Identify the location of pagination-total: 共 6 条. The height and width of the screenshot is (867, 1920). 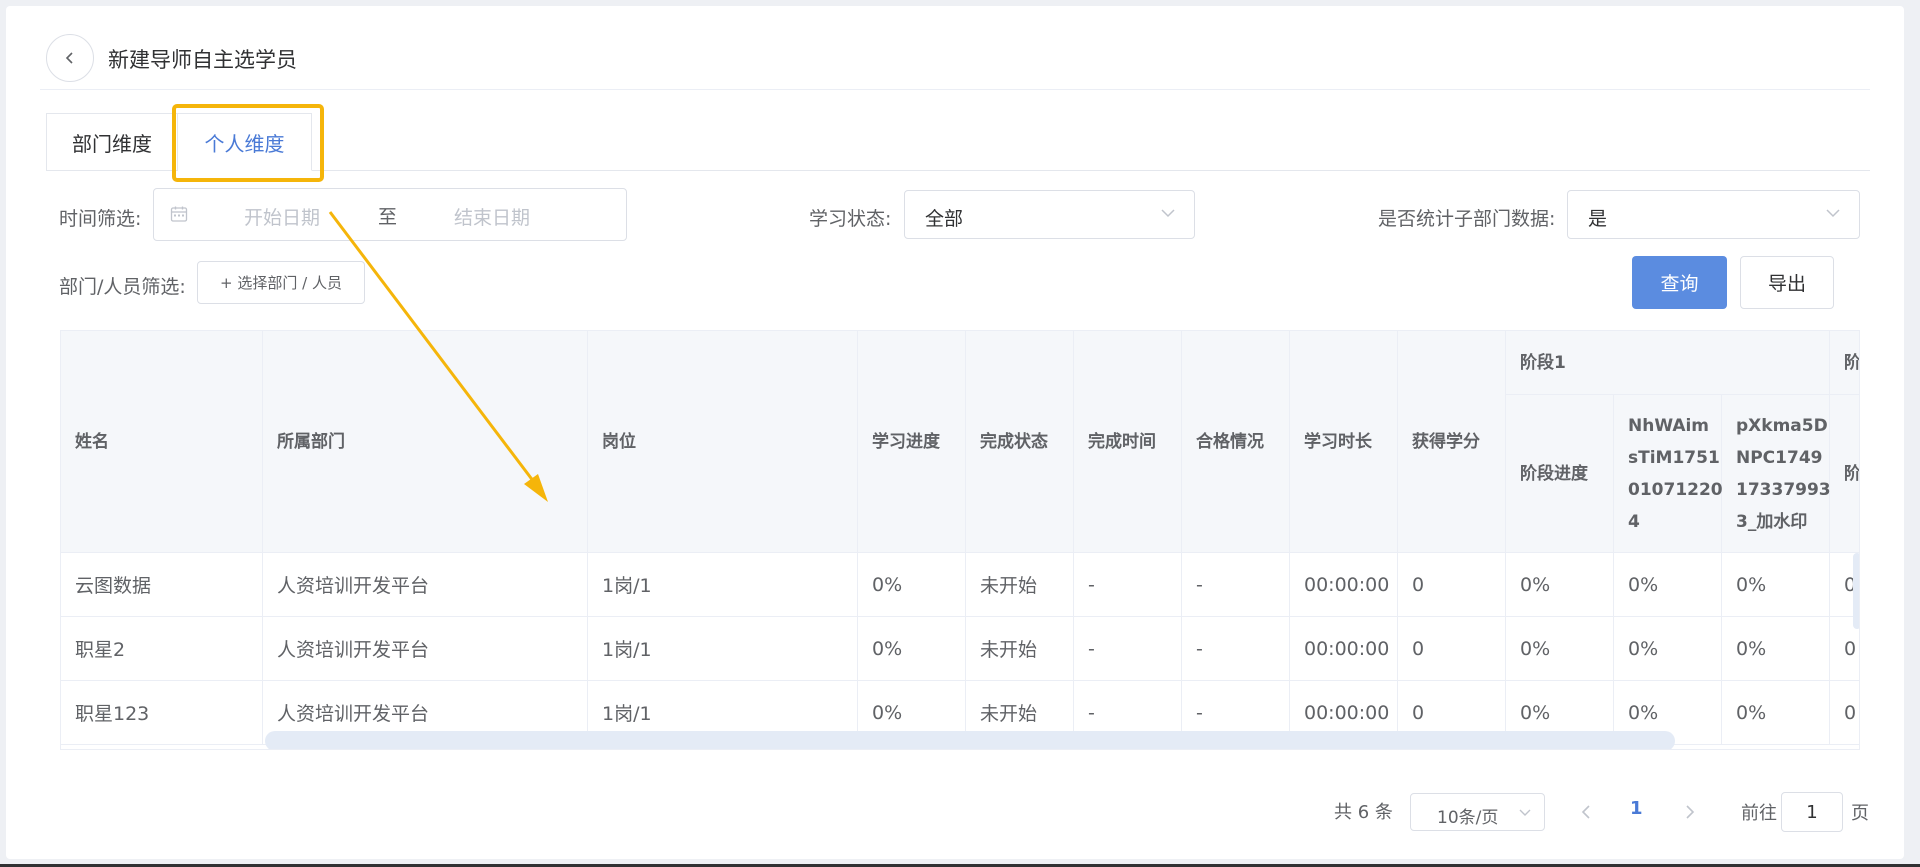
(1363, 812).